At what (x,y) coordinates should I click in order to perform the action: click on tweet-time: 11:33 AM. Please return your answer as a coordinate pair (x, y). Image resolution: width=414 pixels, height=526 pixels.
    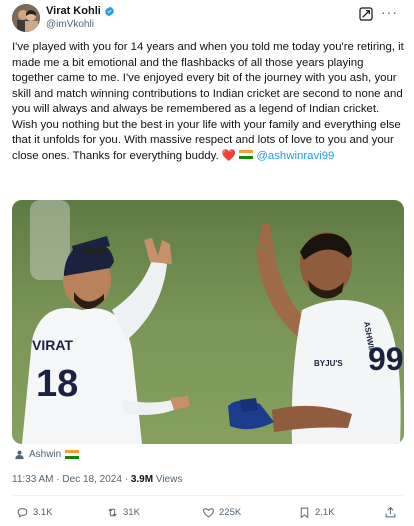
    Looking at the image, I should click on (33, 479).